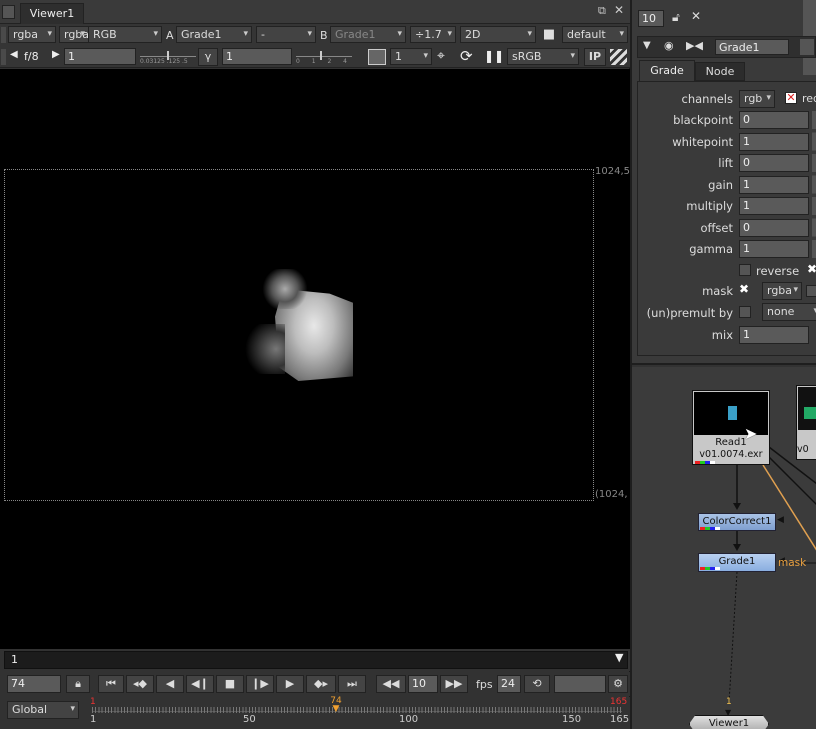 Image resolution: width=816 pixels, height=729 pixels. Describe the element at coordinates (31, 56) in the screenshot. I see `fstop-label: f/8` at that location.